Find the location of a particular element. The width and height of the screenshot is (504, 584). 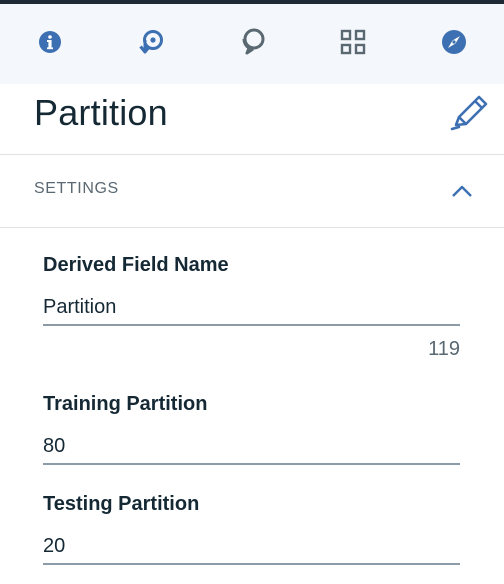

info-icon is located at coordinates (50, 42).